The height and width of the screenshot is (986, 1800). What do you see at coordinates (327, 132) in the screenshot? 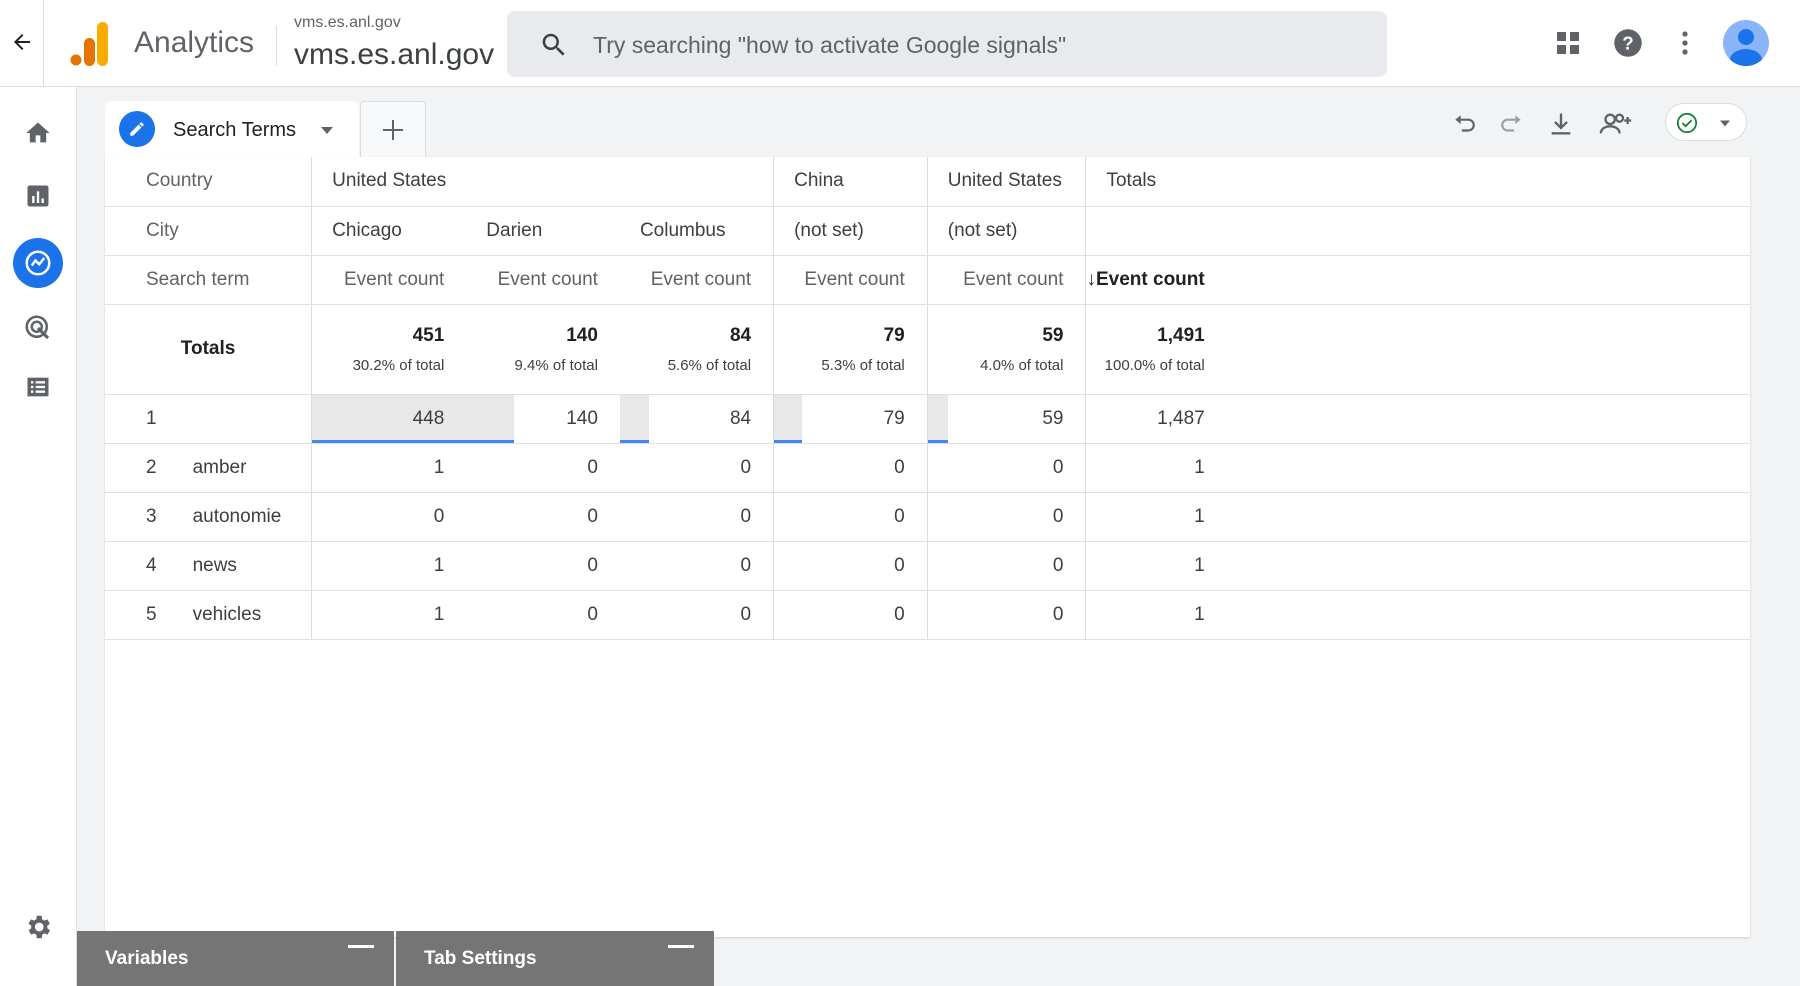
I see `chevron-down-icon` at bounding box center [327, 132].